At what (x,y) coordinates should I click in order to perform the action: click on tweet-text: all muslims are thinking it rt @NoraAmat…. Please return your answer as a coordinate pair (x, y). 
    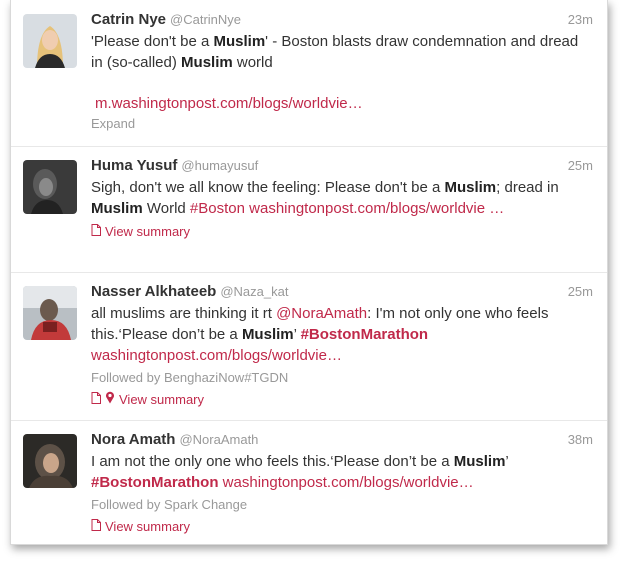
    Looking at the image, I should click on (342, 334).